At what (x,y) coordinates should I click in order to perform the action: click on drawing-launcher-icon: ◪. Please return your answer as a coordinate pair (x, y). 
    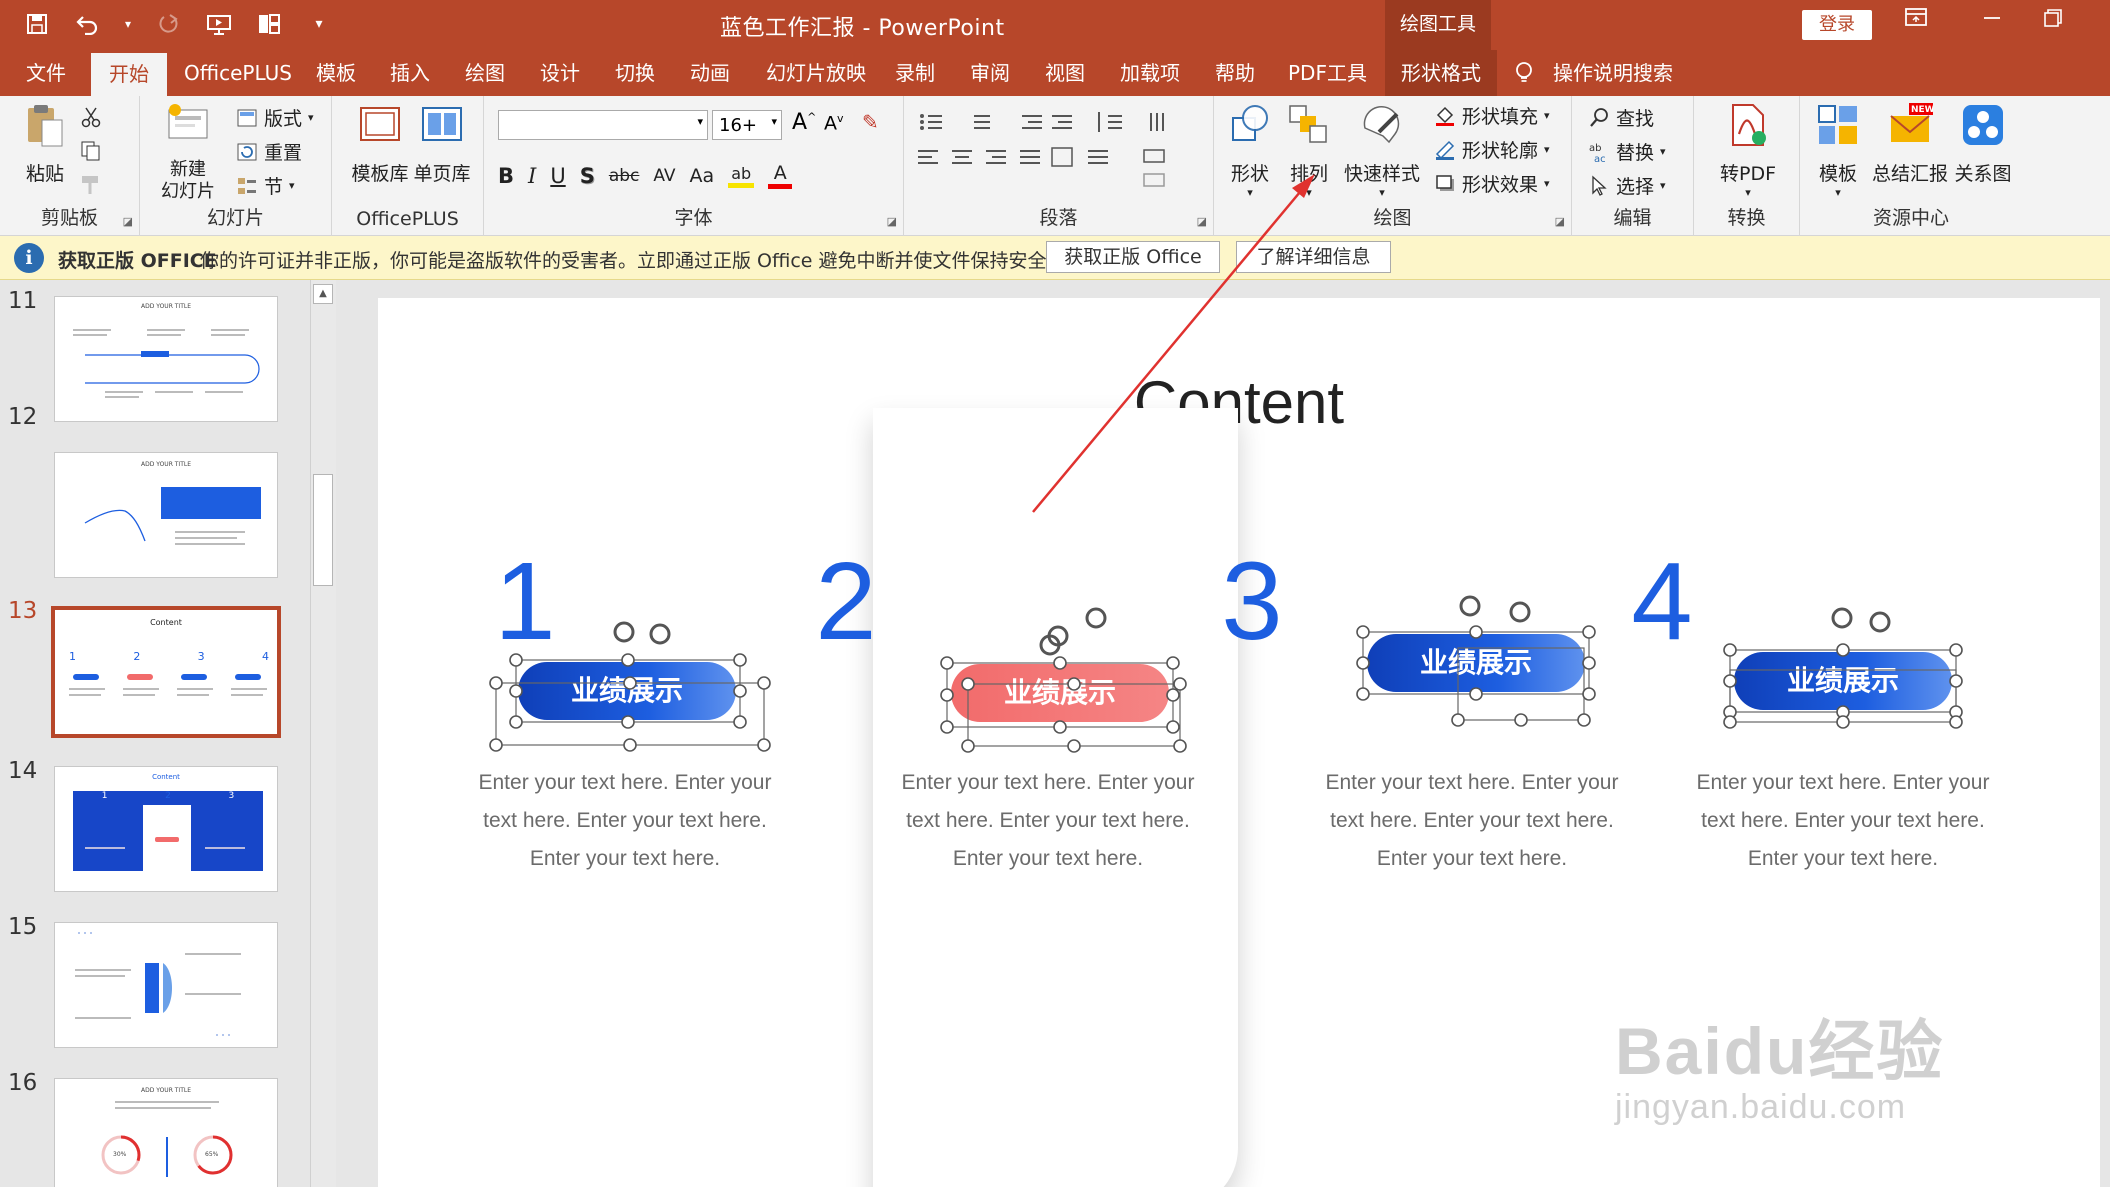
    Looking at the image, I should click on (1560, 221).